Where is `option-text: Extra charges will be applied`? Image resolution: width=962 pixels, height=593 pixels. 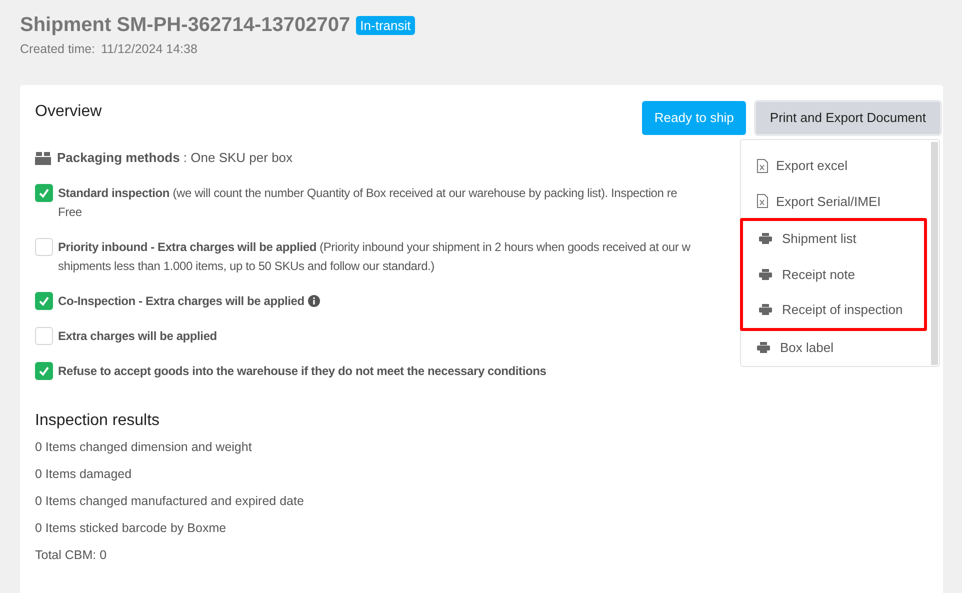
option-text: Extra charges will be applied is located at coordinates (137, 336).